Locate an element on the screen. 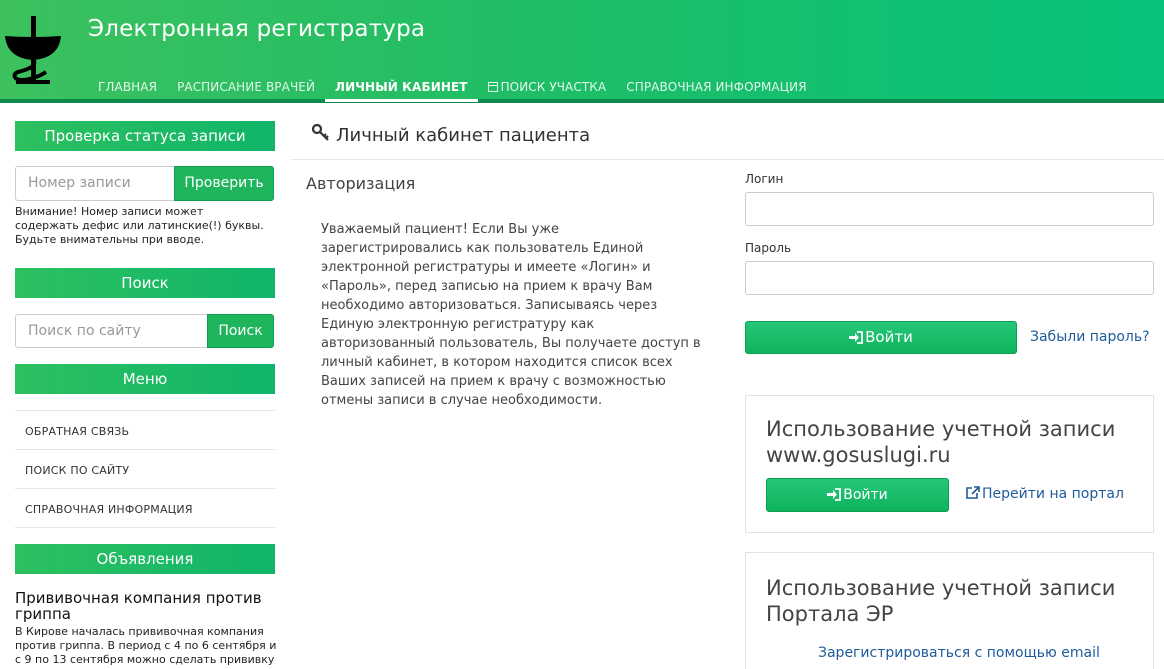 This screenshot has height=669, width=1164. nav-item-label: РАСПИСАНИЕ ВРАЧЕЙ is located at coordinates (246, 87).